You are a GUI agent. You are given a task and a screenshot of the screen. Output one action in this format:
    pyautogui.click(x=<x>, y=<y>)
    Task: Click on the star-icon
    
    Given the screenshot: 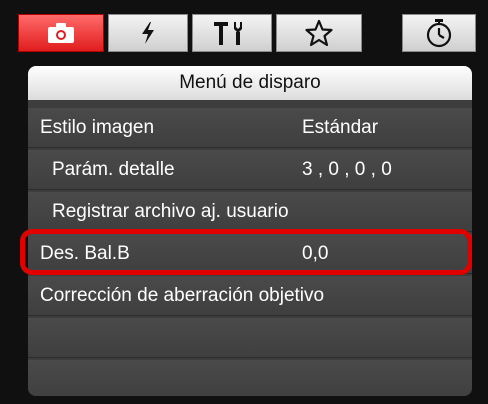 What is the action you would take?
    pyautogui.click(x=319, y=33)
    